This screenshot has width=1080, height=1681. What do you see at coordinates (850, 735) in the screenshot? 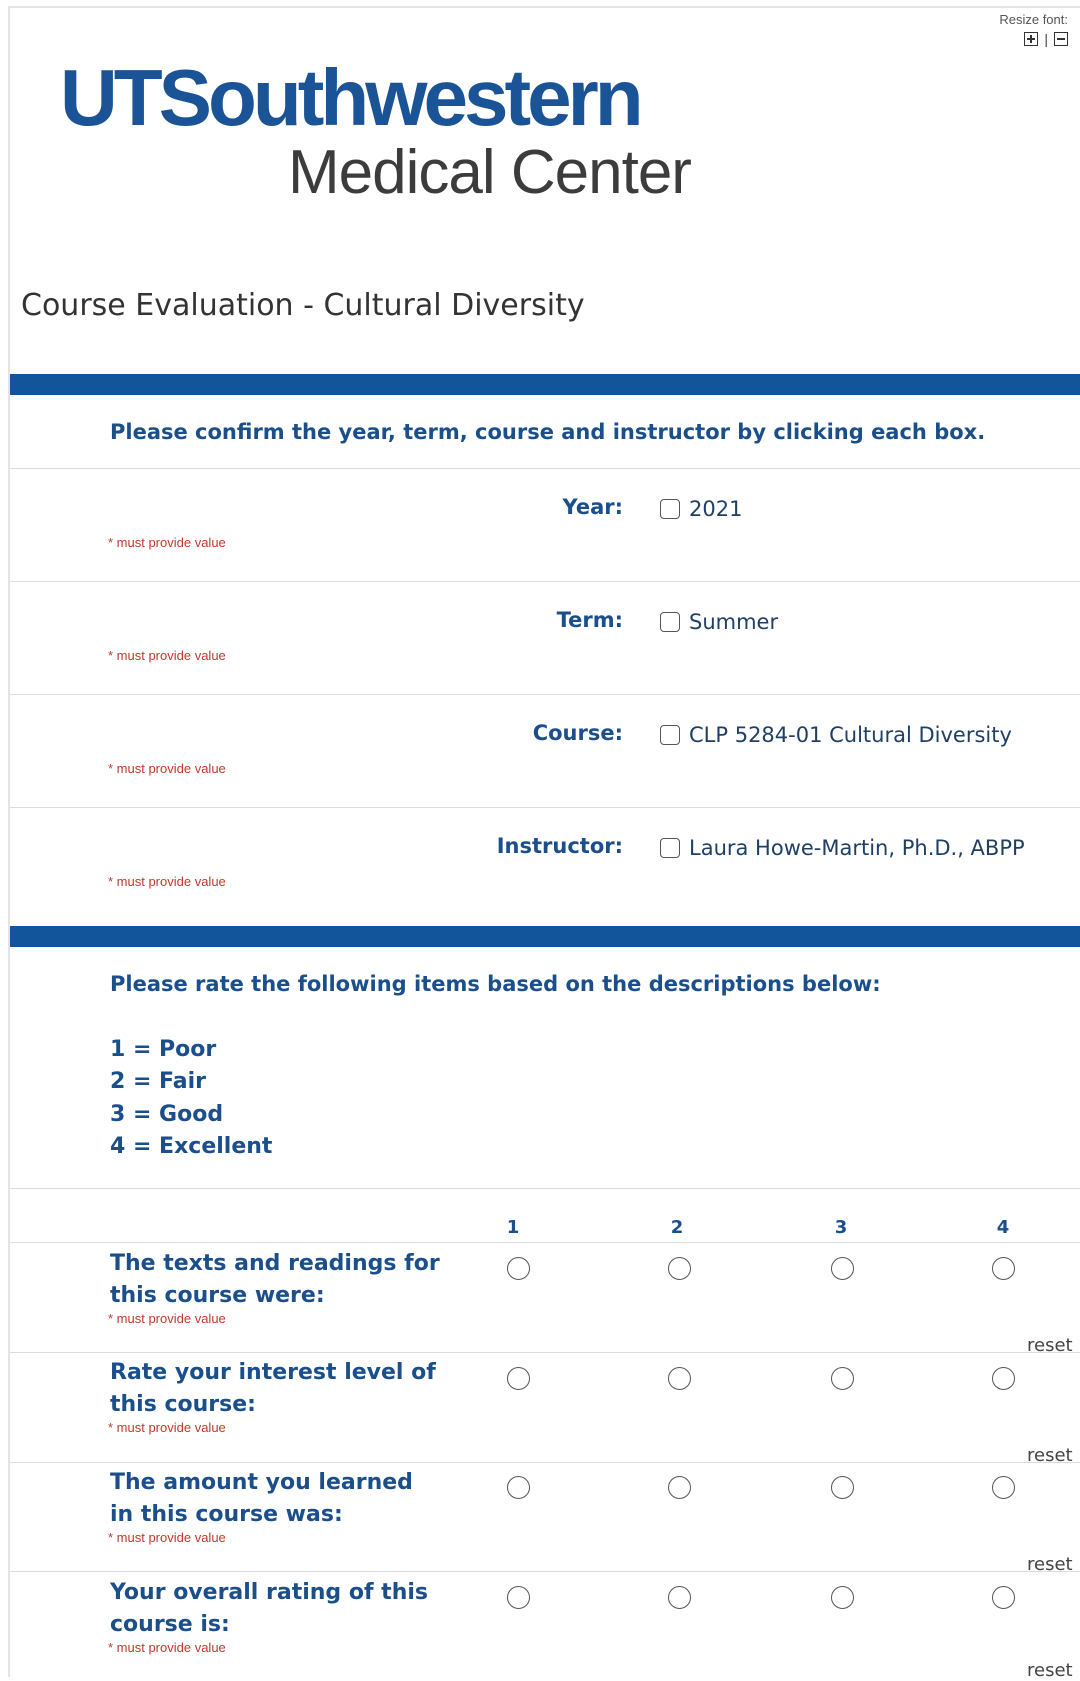
I see `course-option-label: CLP 5284-01 Cultural Diversity` at bounding box center [850, 735].